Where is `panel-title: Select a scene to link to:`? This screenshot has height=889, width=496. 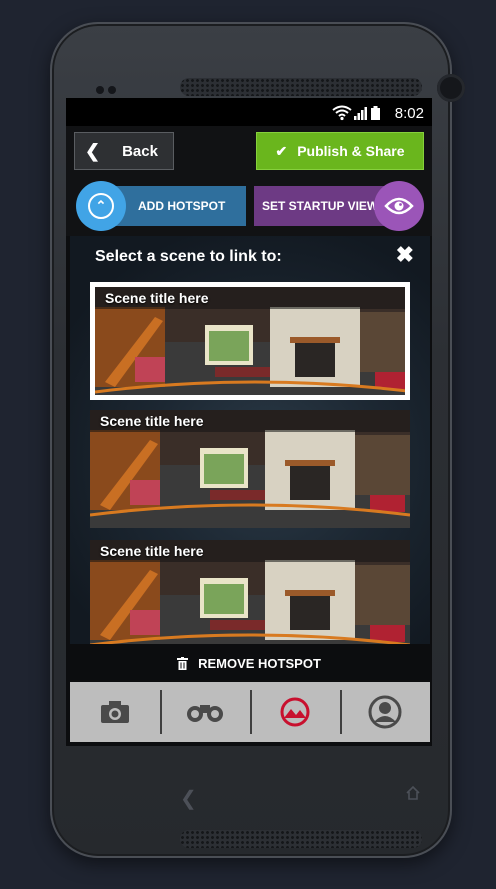 panel-title: Select a scene to link to: is located at coordinates (188, 256).